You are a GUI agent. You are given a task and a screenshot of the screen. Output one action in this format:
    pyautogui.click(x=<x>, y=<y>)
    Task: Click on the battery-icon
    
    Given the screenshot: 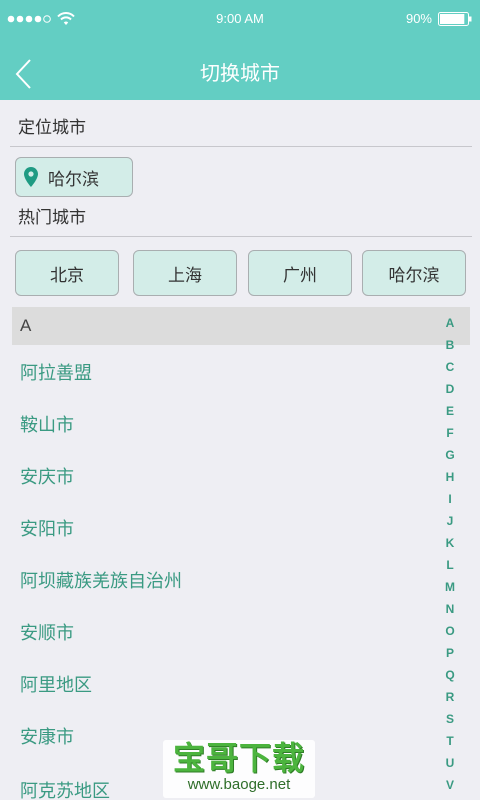 What is the action you would take?
    pyautogui.click(x=455, y=19)
    